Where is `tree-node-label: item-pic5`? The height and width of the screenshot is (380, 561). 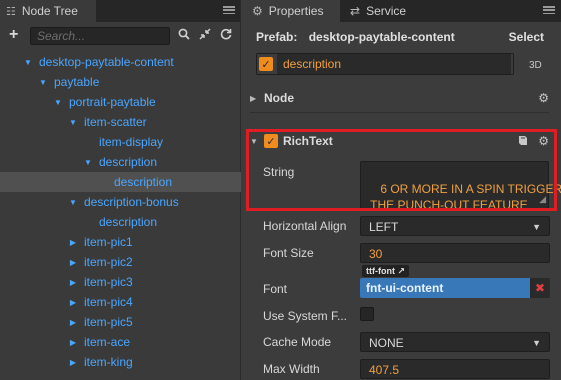
tree-node-label: item-pic5 is located at coordinates (108, 322).